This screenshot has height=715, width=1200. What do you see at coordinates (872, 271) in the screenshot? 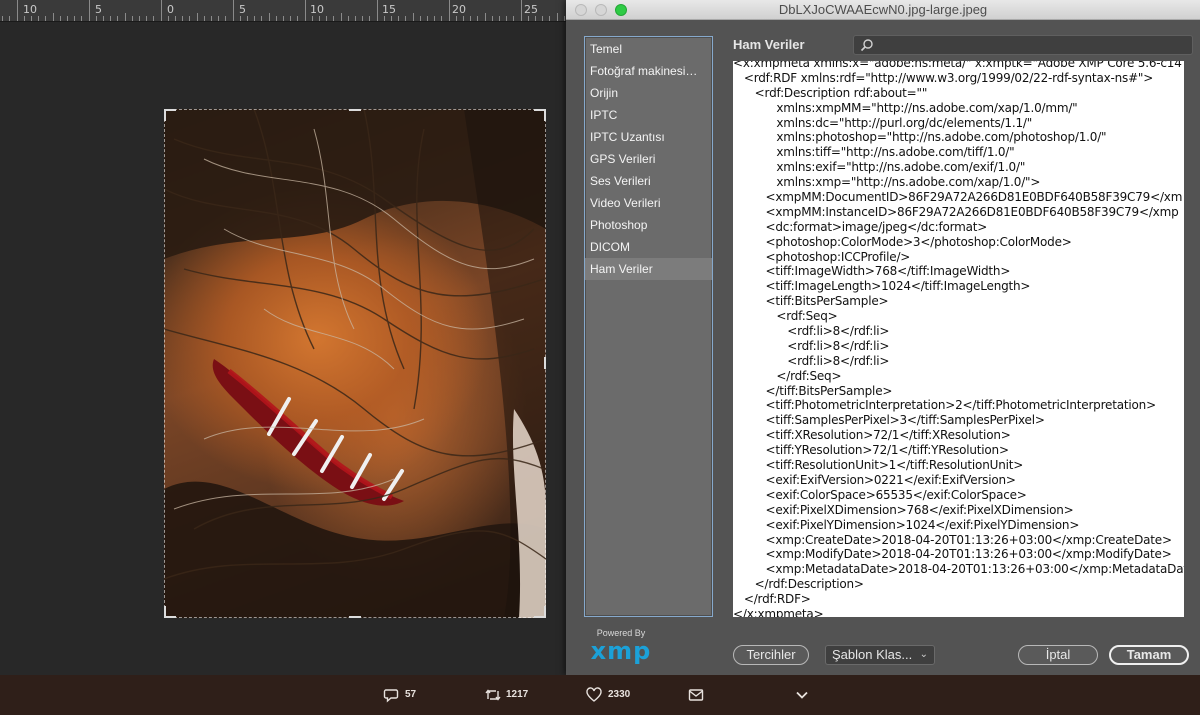
I see `xml-line: <tiff:ImageWidth>768</tiff:ImageWidth>` at bounding box center [872, 271].